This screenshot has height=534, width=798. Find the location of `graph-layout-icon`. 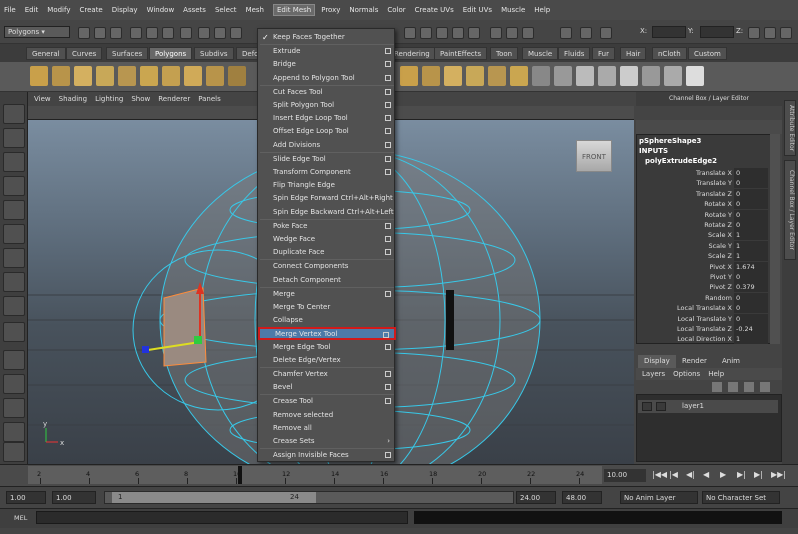

graph-layout-icon is located at coordinates (14, 432).